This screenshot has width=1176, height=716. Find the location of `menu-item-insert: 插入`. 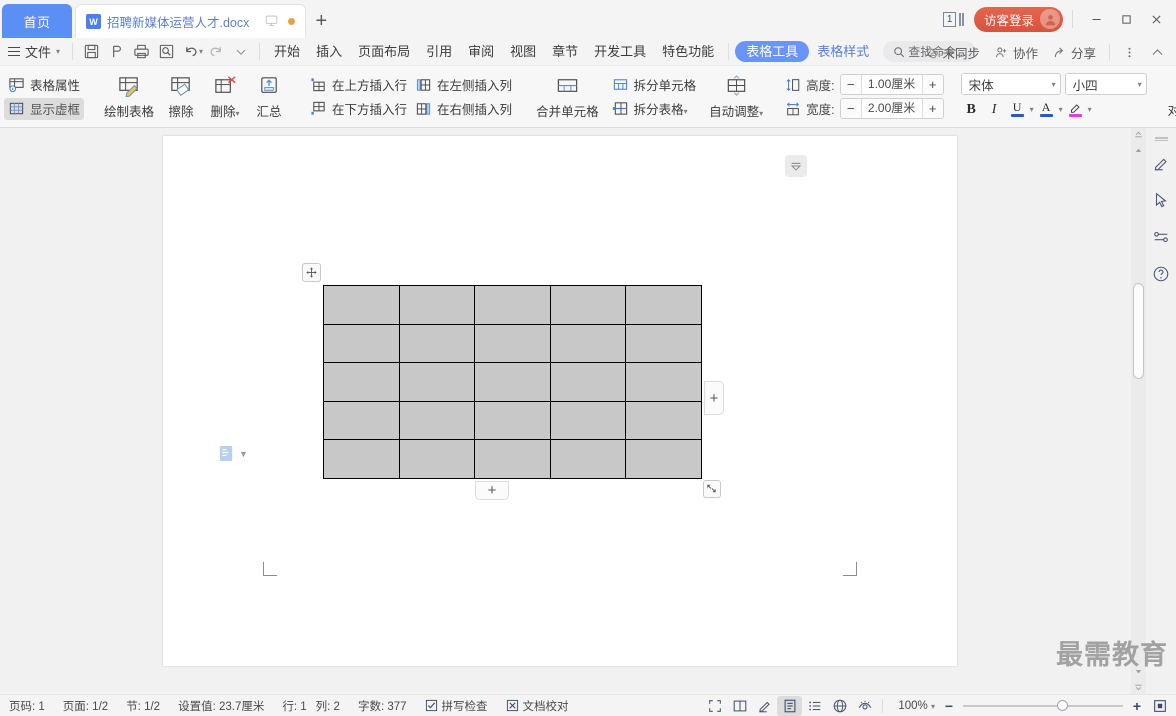

menu-item-insert: 插入 is located at coordinates (329, 52).